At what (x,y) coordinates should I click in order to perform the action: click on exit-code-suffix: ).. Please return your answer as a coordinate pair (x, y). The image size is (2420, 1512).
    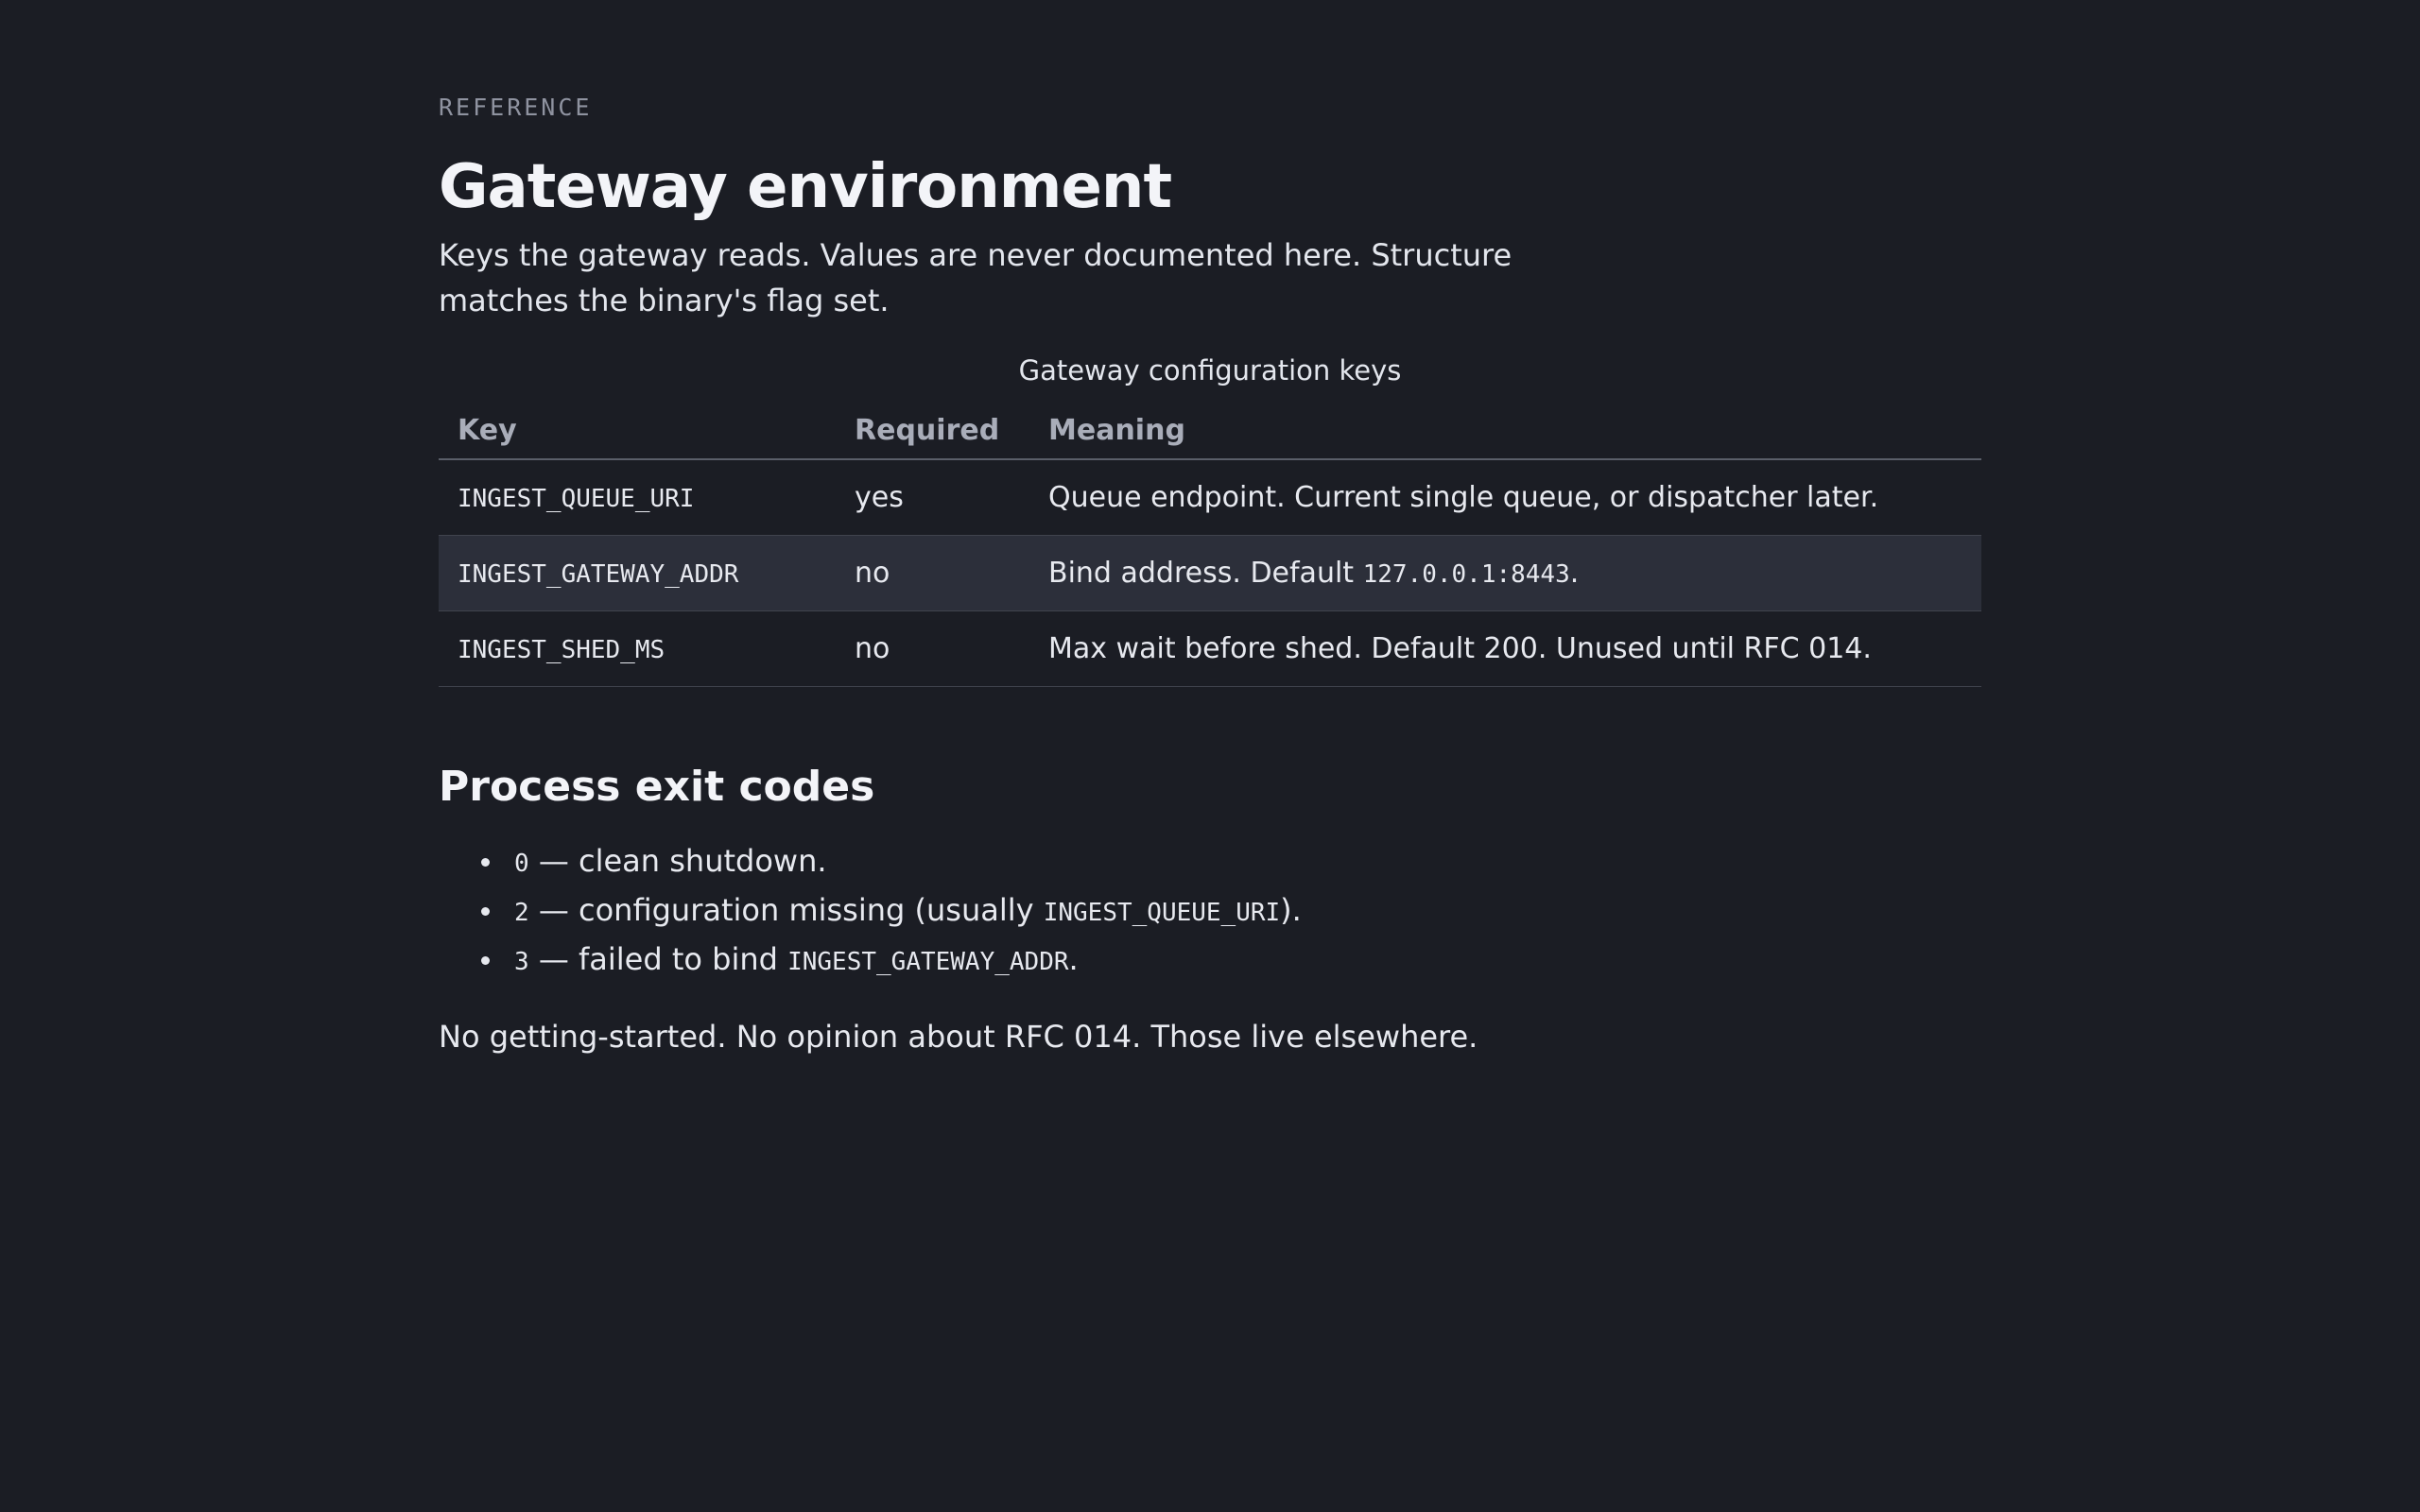
    Looking at the image, I should click on (1291, 909).